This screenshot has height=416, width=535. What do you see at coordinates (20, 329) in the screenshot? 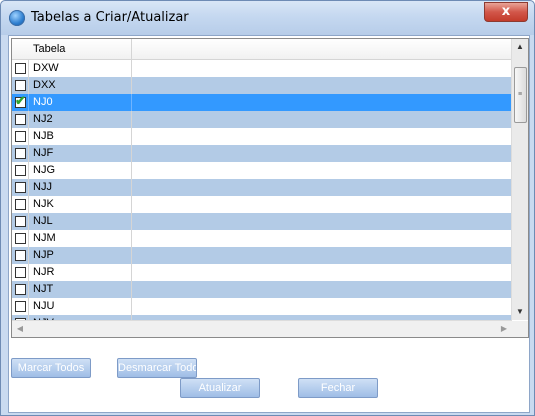
I see `scroll-left-icon: ◀` at bounding box center [20, 329].